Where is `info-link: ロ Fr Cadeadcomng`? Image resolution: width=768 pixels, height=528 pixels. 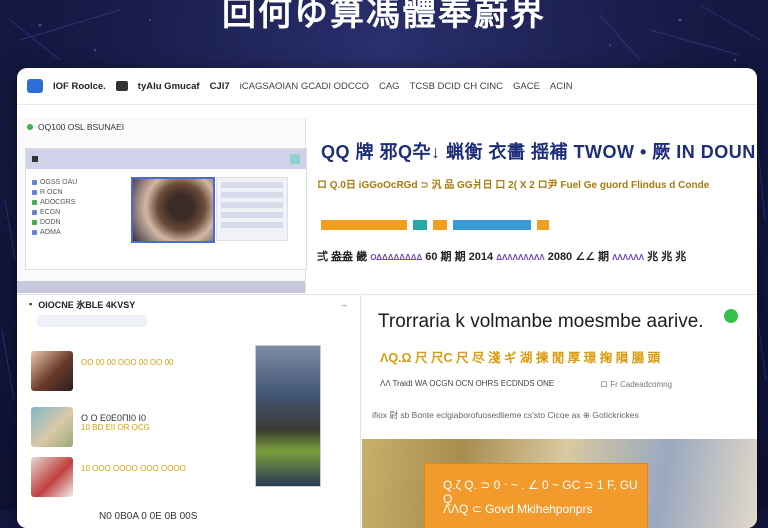
info-link: ロ Fr Cadeadcomng is located at coordinates (636, 384).